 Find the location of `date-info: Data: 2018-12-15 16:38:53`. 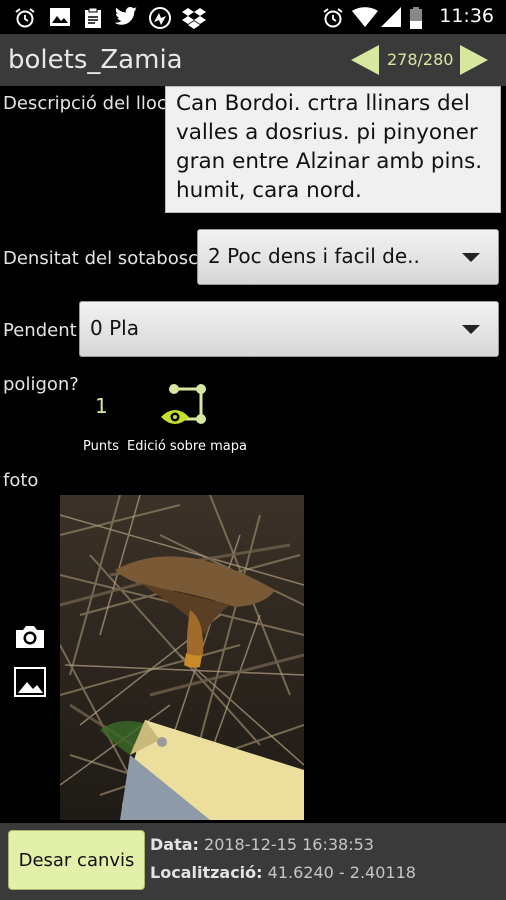

date-info: Data: 2018-12-15 16:38:53 is located at coordinates (262, 844).